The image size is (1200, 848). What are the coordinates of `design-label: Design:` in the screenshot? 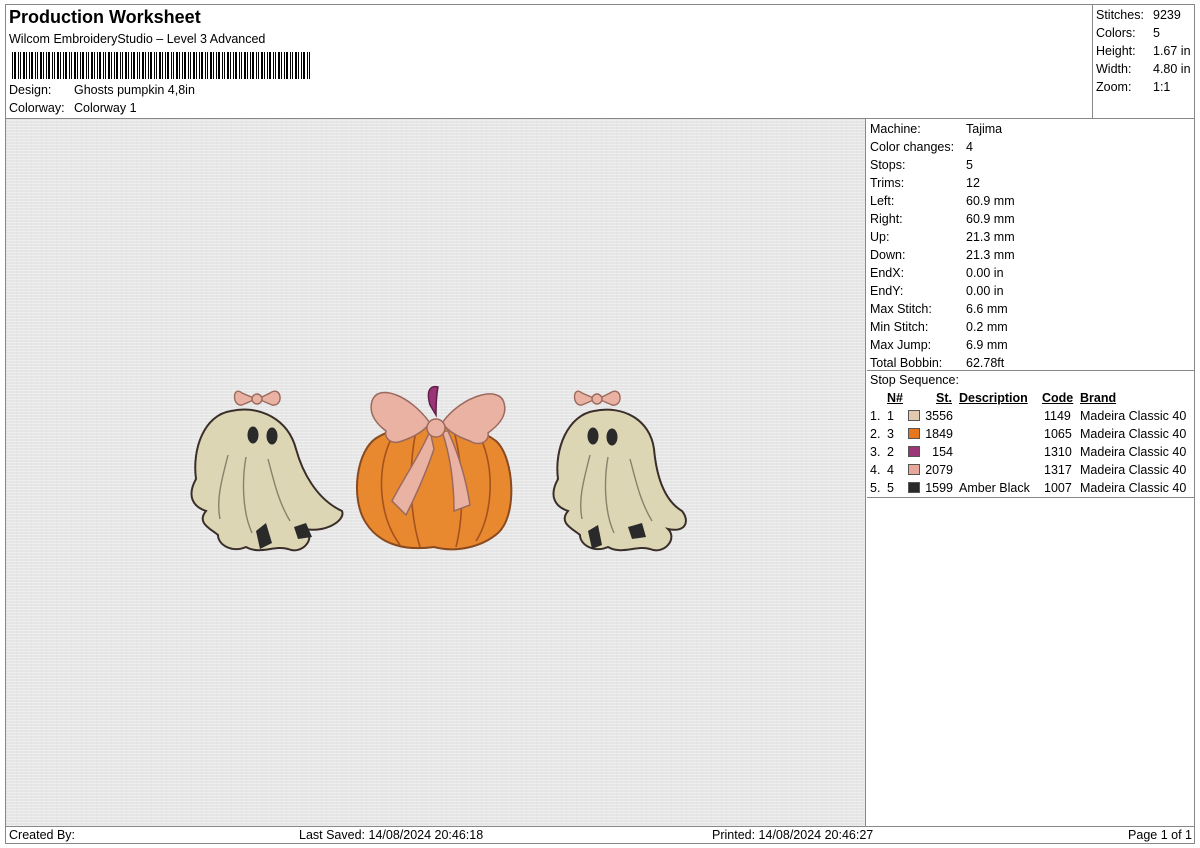 It's located at (30, 90).